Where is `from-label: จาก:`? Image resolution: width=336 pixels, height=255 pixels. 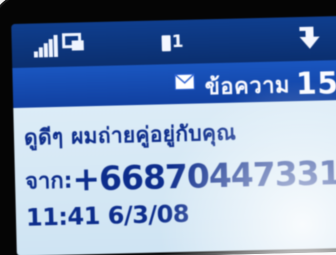 from-label: จาก: is located at coordinates (48, 181).